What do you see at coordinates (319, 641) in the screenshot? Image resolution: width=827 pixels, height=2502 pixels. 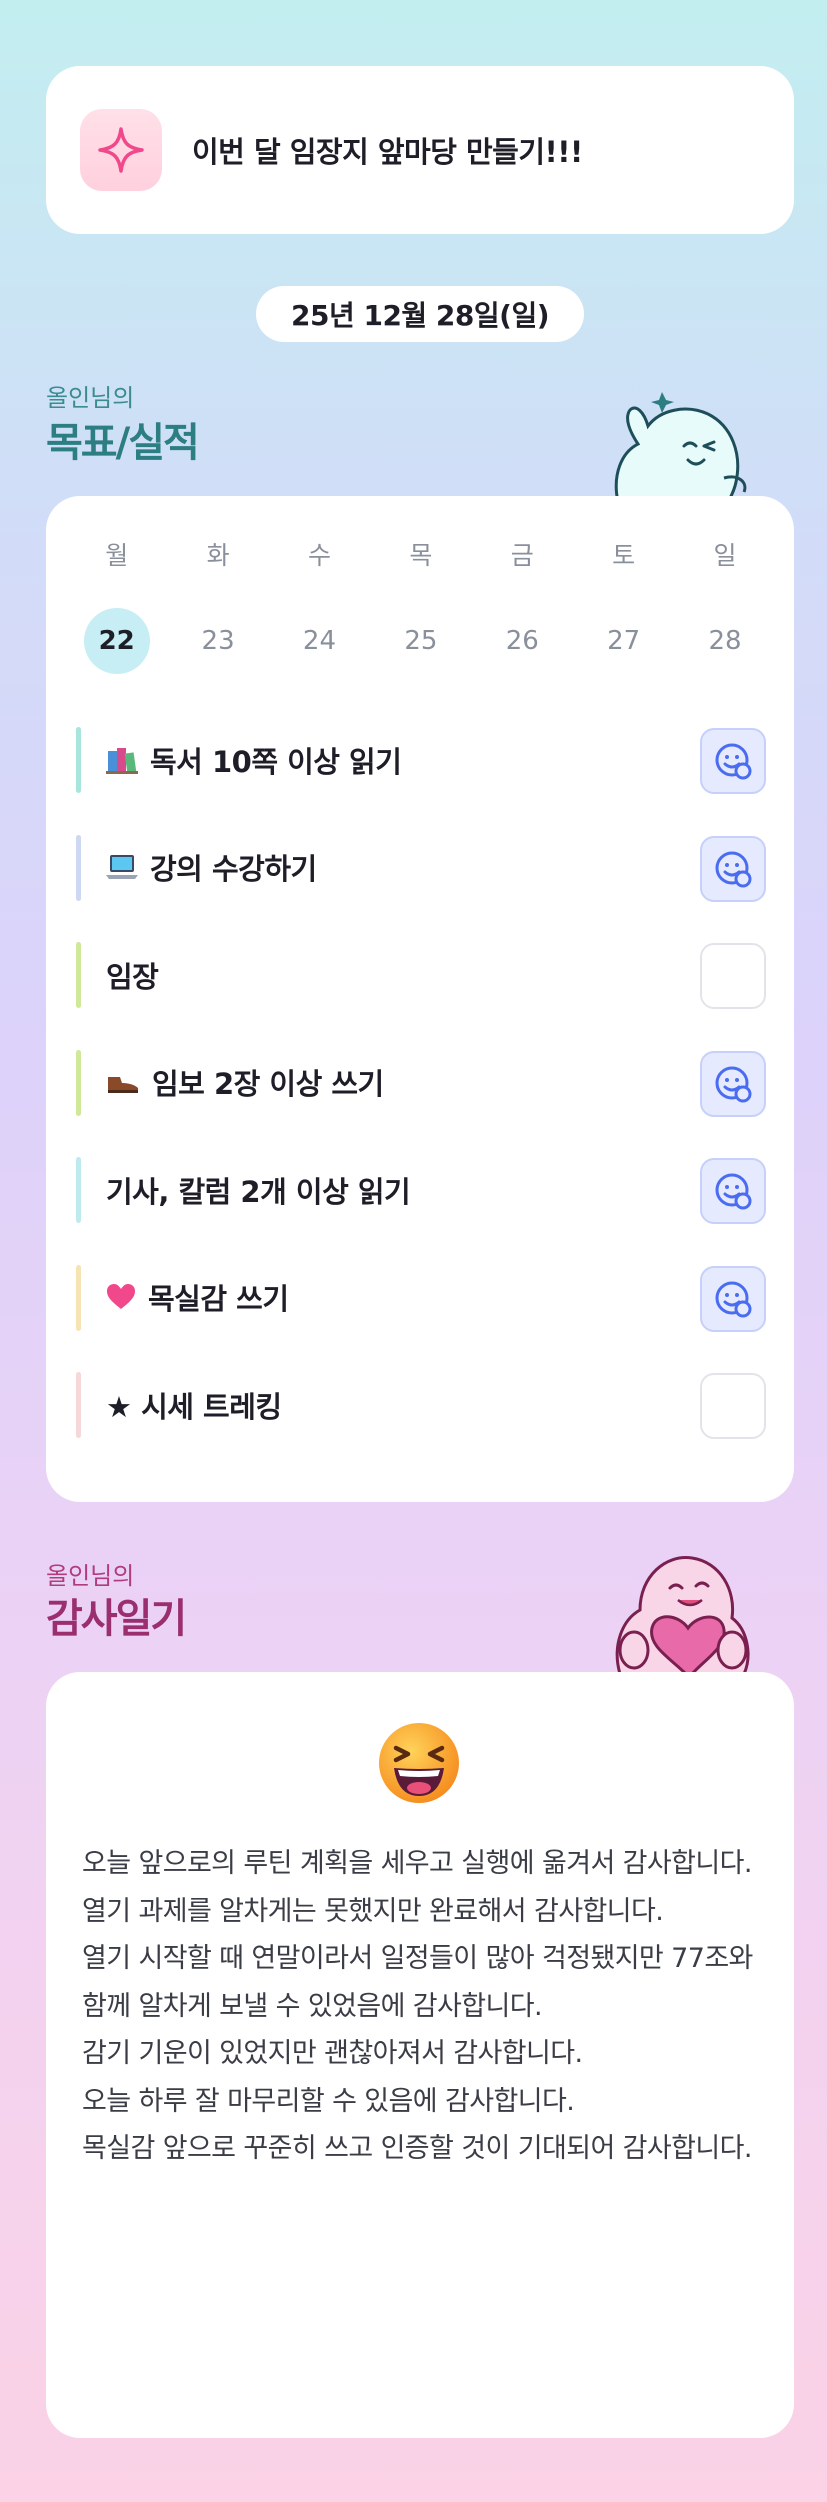 I see `date-number: 24` at bounding box center [319, 641].